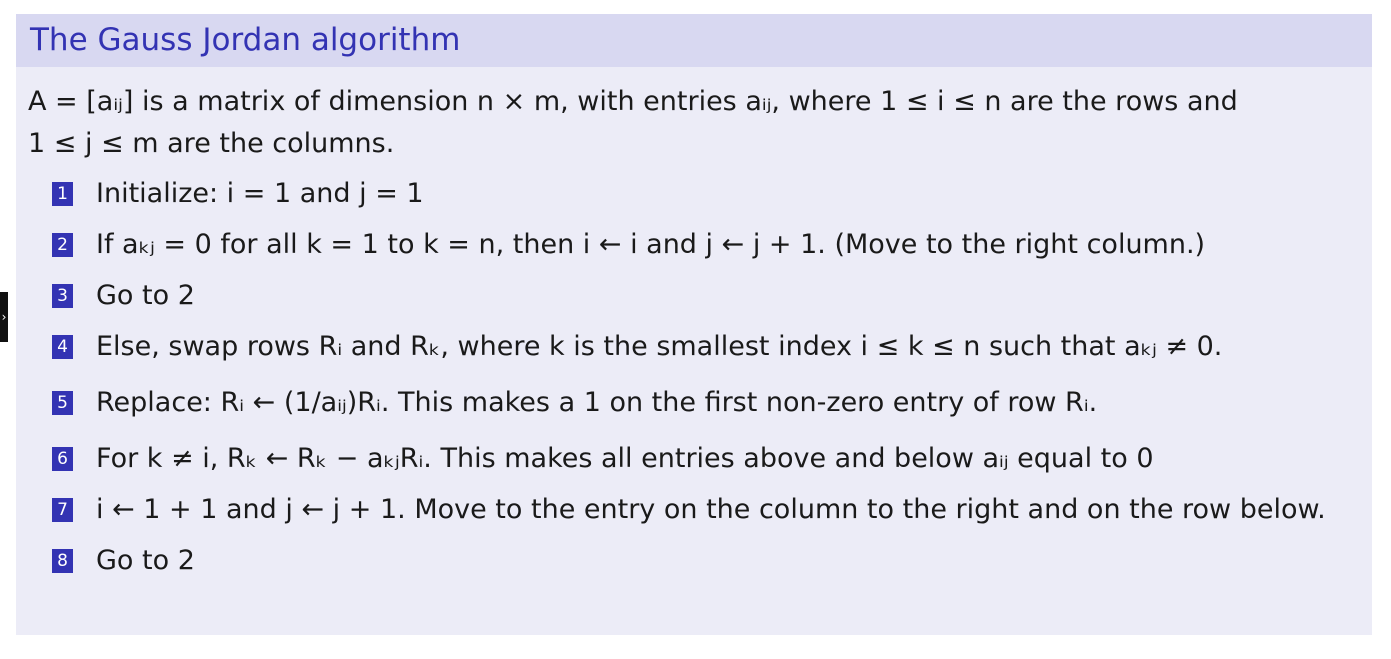 The width and height of the screenshot is (1391, 659). I want to click on step-number-badge: 1, so click(62, 194).